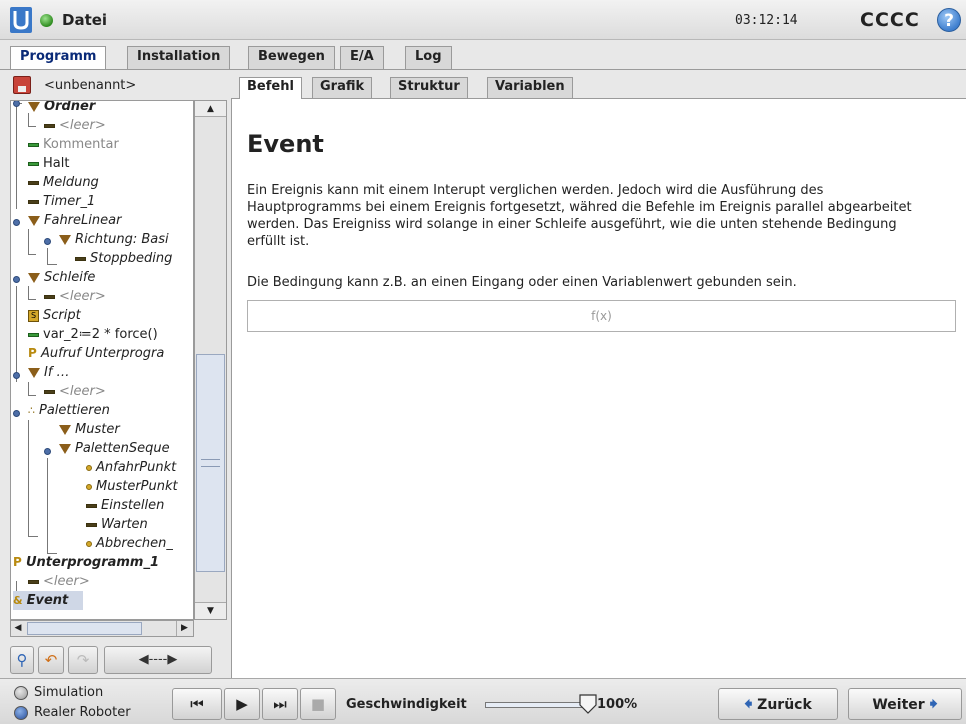 This screenshot has width=966, height=724. Describe the element at coordinates (96, 353) in the screenshot. I see `tree-item: P Aufruf Unterprogra` at that location.